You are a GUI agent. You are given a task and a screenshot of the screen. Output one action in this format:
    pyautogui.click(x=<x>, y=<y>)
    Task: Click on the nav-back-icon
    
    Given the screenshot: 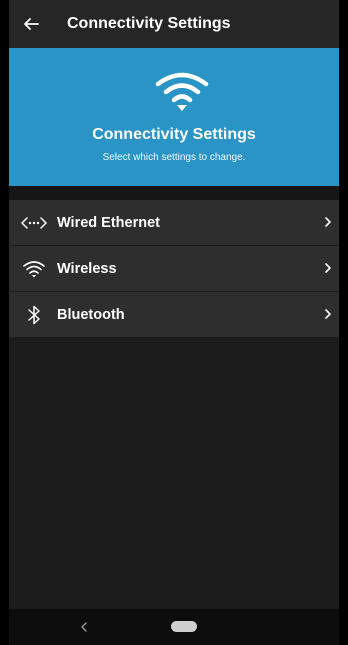 What is the action you would take?
    pyautogui.click(x=84, y=627)
    